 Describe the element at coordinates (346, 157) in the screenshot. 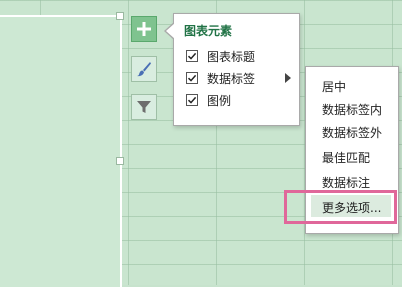

I see `submenu-item-best-fit: 最佳匹配` at that location.